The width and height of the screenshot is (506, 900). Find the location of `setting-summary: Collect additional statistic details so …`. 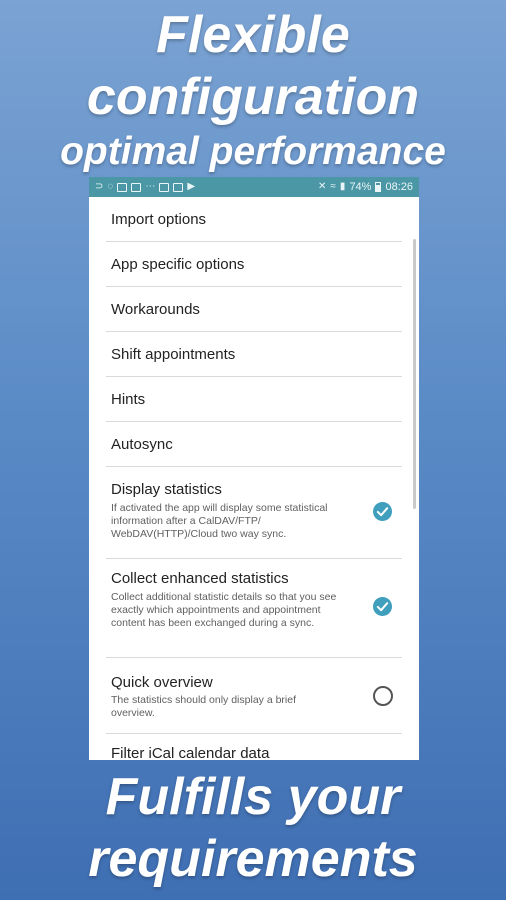

setting-summary: Collect additional statistic details so … is located at coordinates (224, 610).